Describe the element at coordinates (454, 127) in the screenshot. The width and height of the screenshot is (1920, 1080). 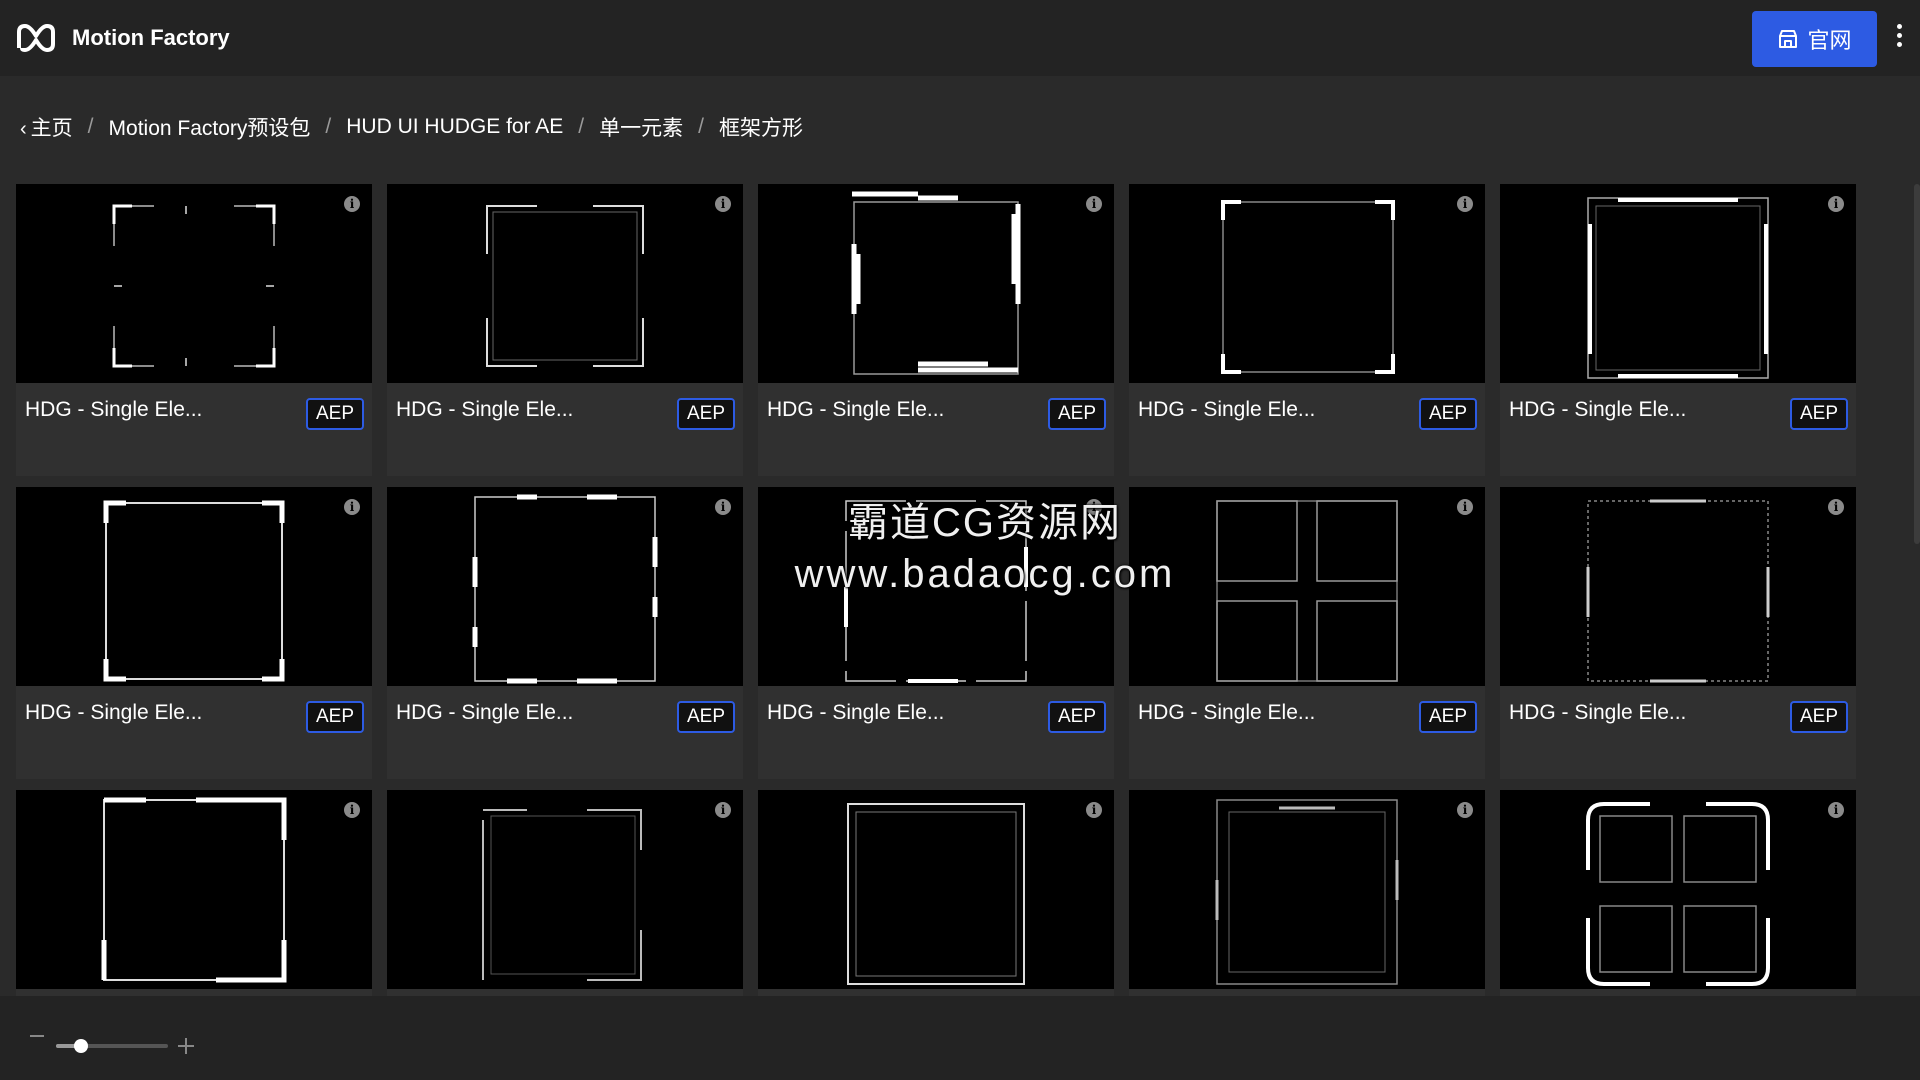
I see `breadcrumb-hud-pack: HUD UI HUDGE for AE` at that location.